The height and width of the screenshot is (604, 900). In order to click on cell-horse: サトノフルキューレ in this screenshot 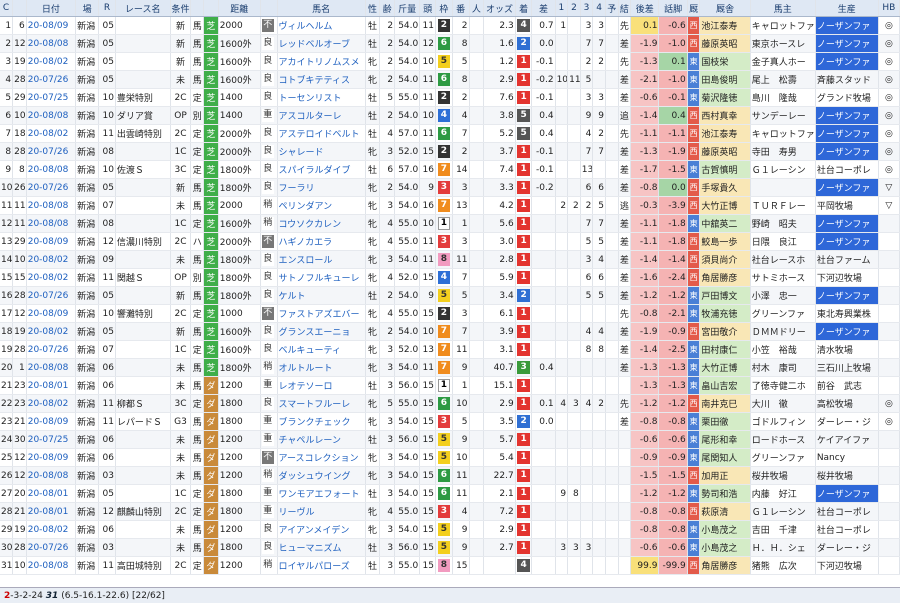, I will do `click(321, 277)`.